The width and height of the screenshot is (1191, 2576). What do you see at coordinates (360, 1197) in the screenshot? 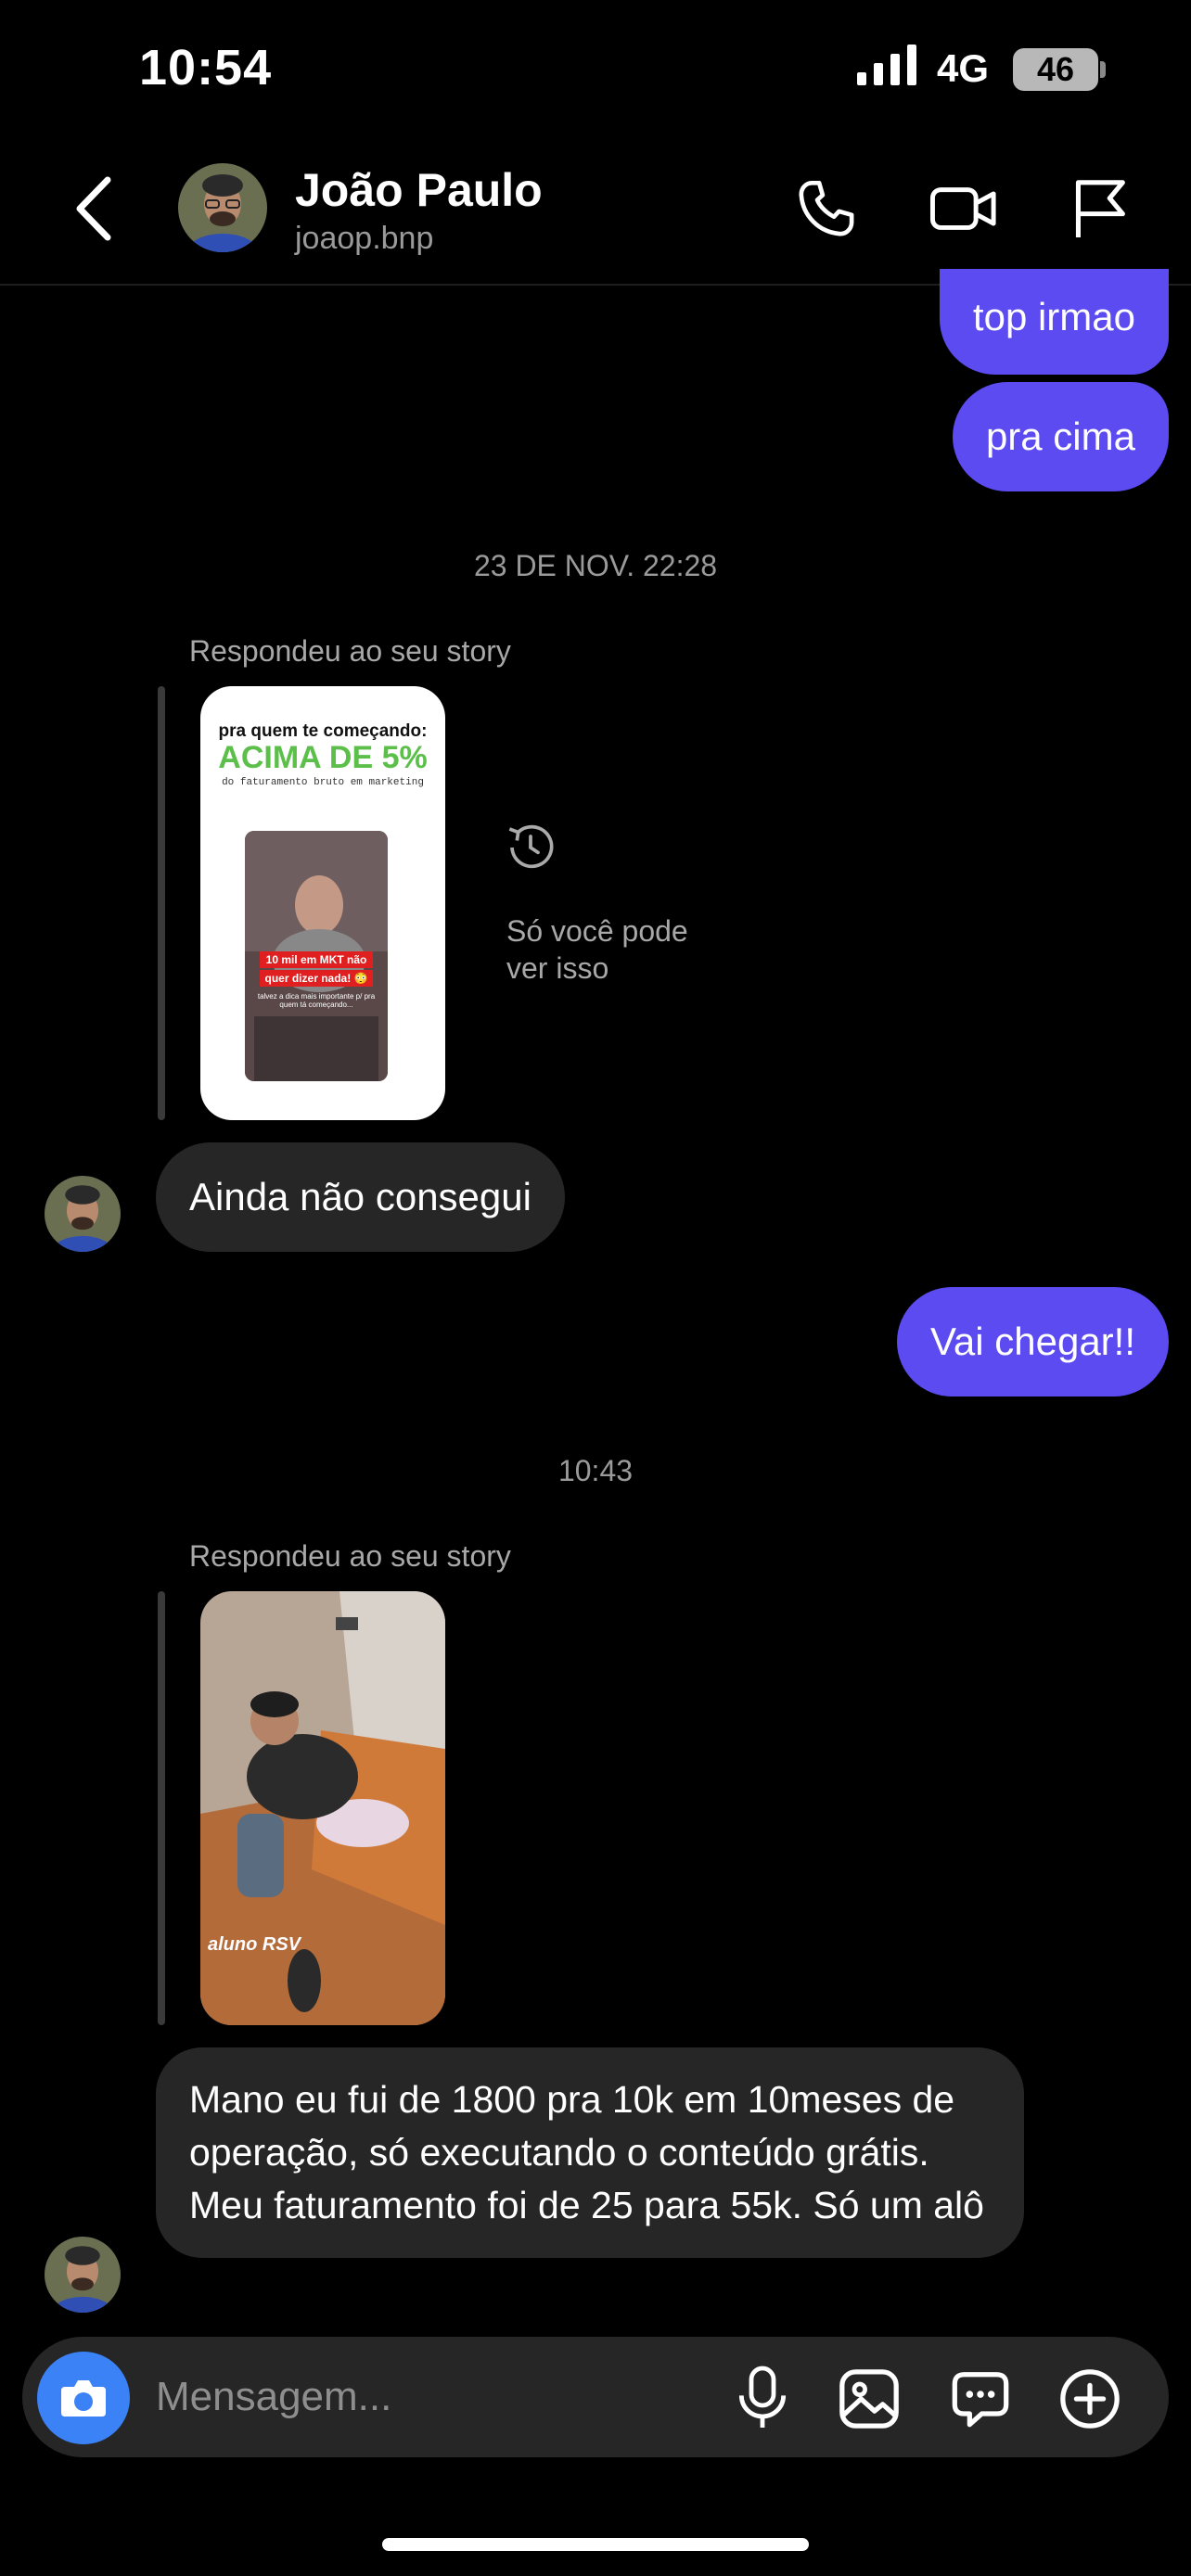
I see `received-message: Ainda não consegui` at bounding box center [360, 1197].